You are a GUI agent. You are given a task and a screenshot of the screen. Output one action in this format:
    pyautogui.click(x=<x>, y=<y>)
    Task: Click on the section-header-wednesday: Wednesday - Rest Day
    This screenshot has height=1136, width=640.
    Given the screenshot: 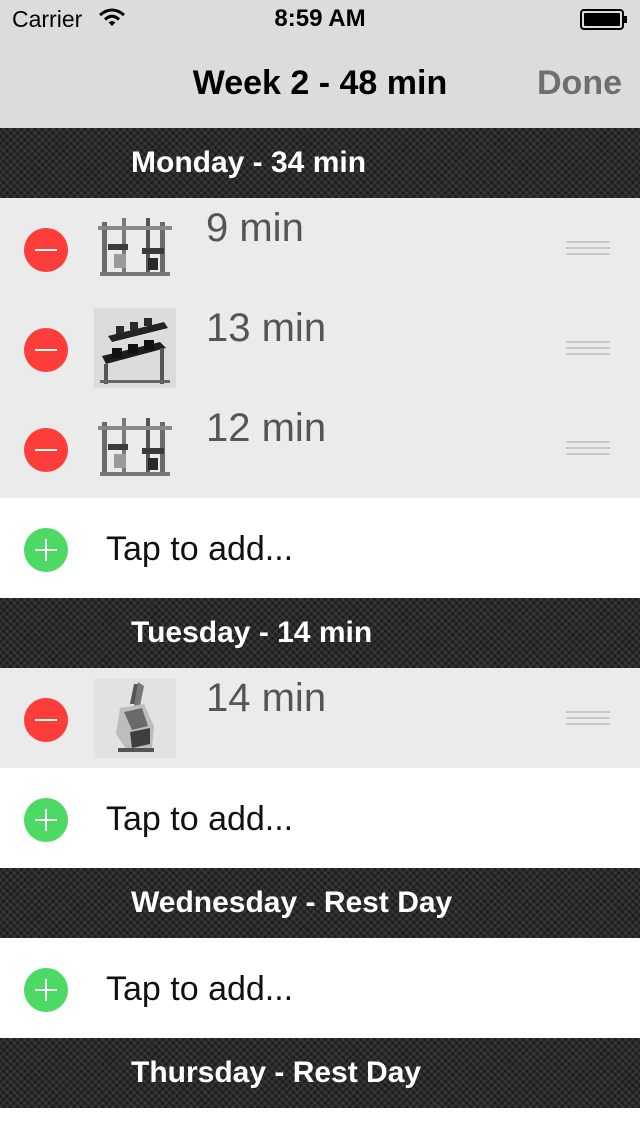 What is the action you would take?
    pyautogui.click(x=320, y=903)
    